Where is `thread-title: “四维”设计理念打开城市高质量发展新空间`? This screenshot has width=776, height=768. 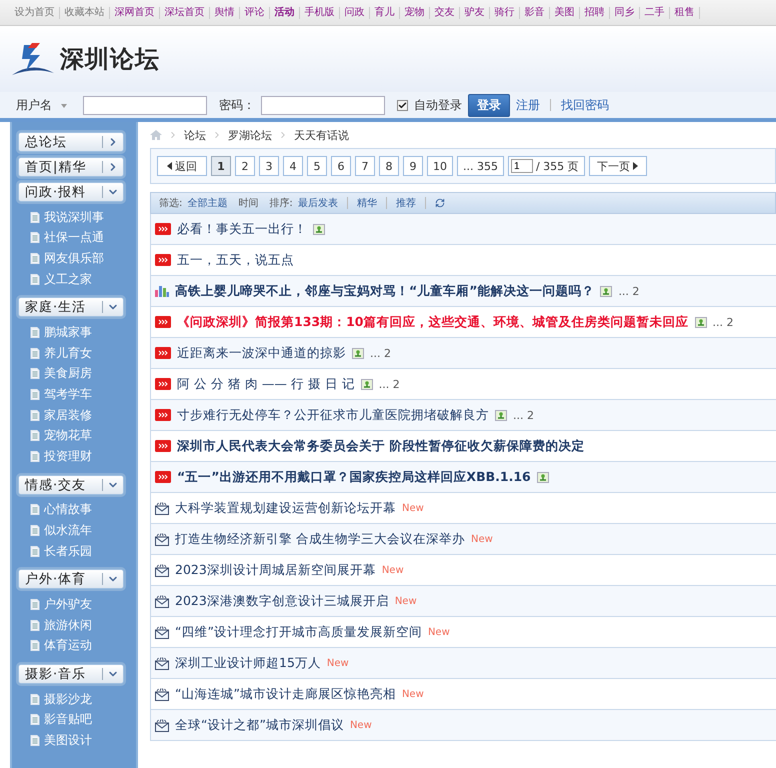 thread-title: “四维”设计理念打开城市高质量发展新空间 is located at coordinates (298, 632).